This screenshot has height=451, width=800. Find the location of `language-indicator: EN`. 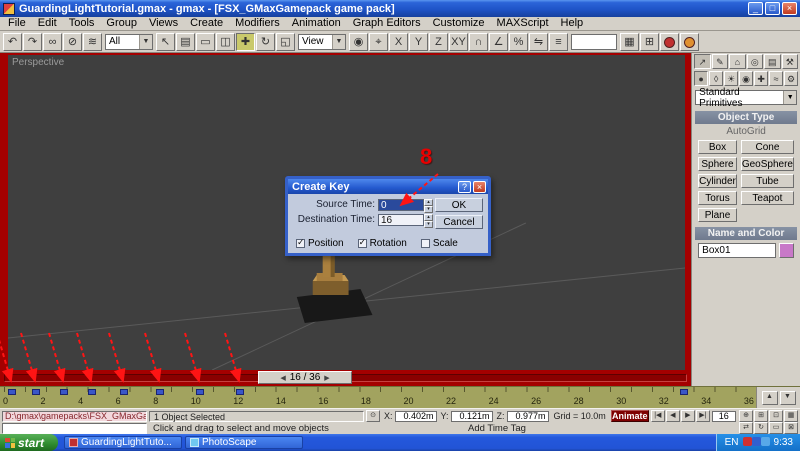

language-indicator: EN is located at coordinates (732, 442).